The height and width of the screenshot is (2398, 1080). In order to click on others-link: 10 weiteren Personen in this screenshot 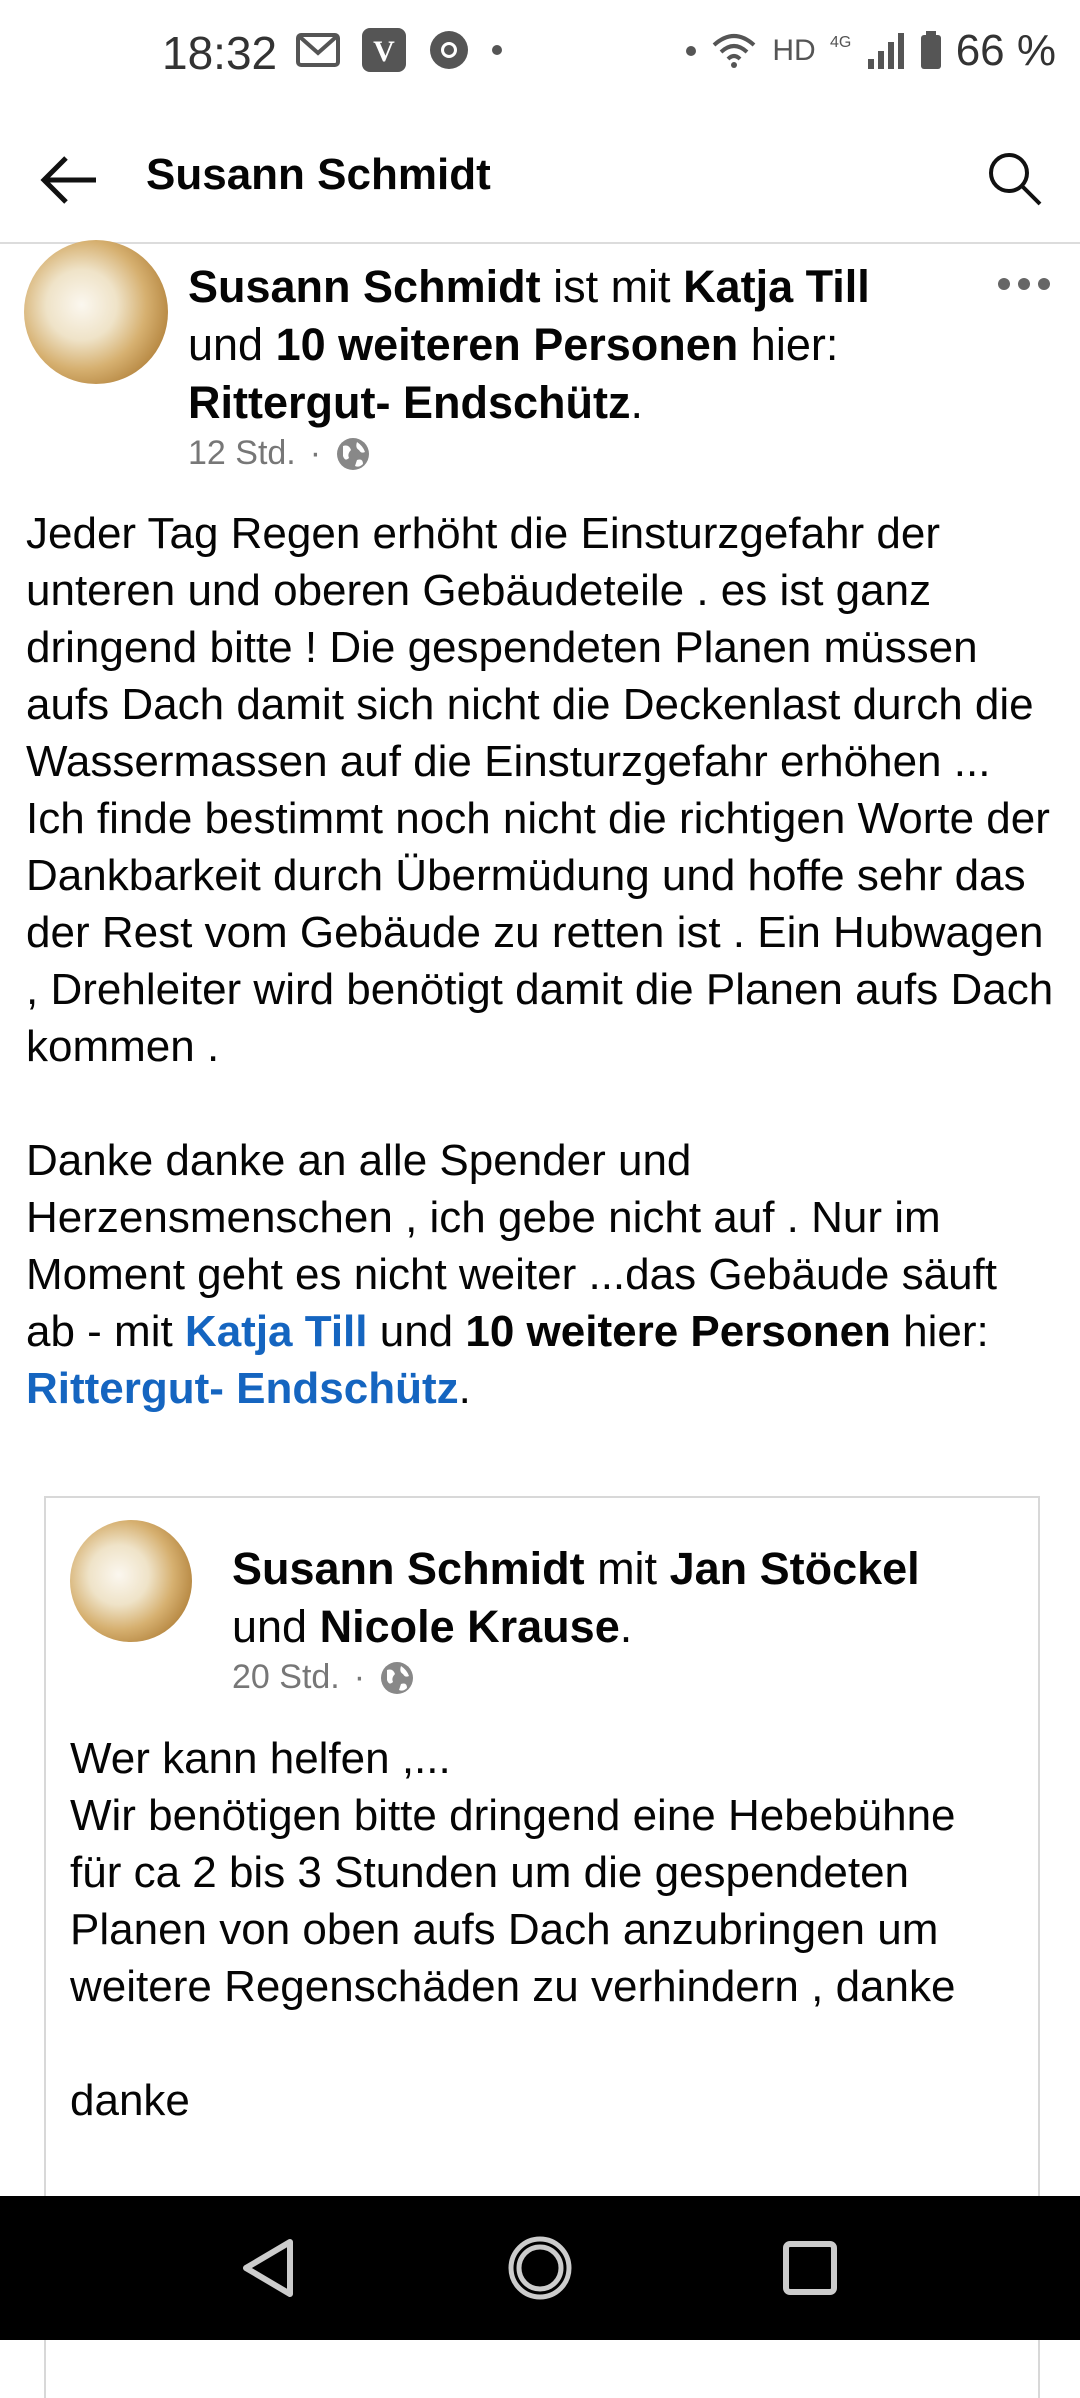, I will do `click(507, 344)`.